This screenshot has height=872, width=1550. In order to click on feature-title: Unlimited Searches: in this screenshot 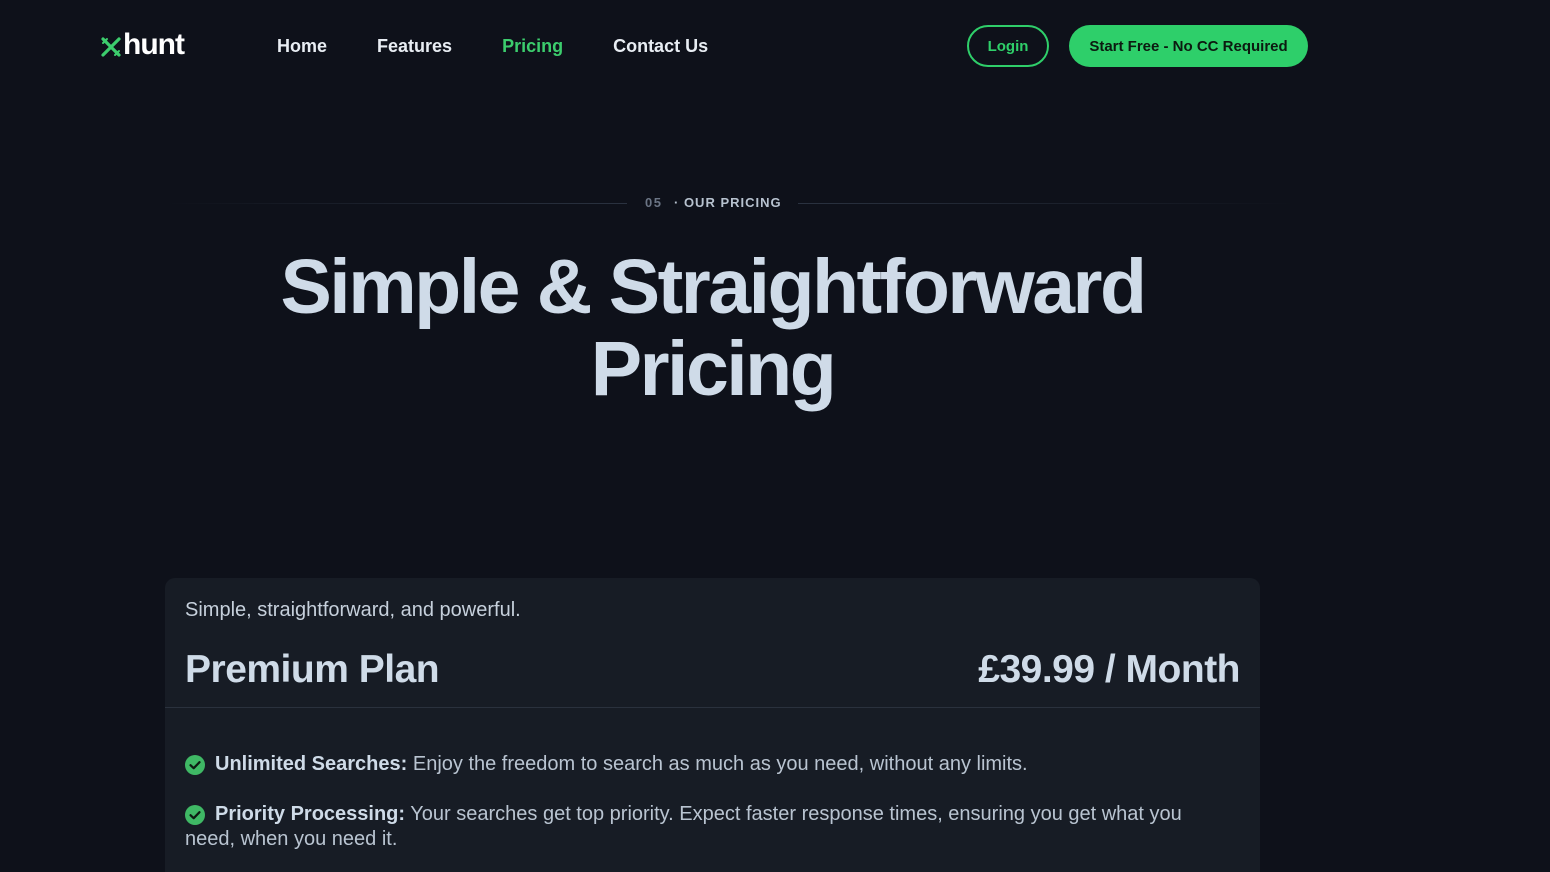, I will do `click(311, 764)`.